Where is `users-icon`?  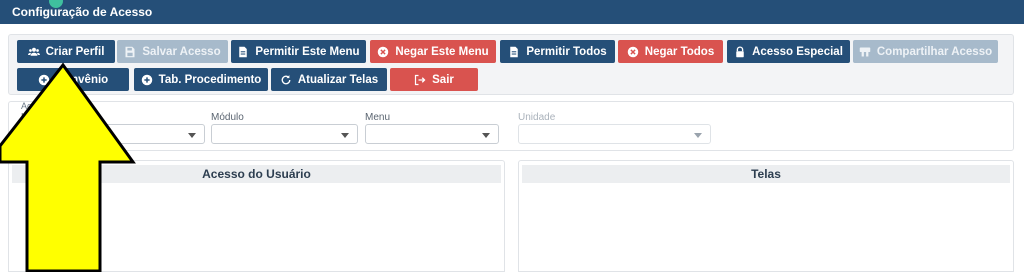
users-icon is located at coordinates (33, 52).